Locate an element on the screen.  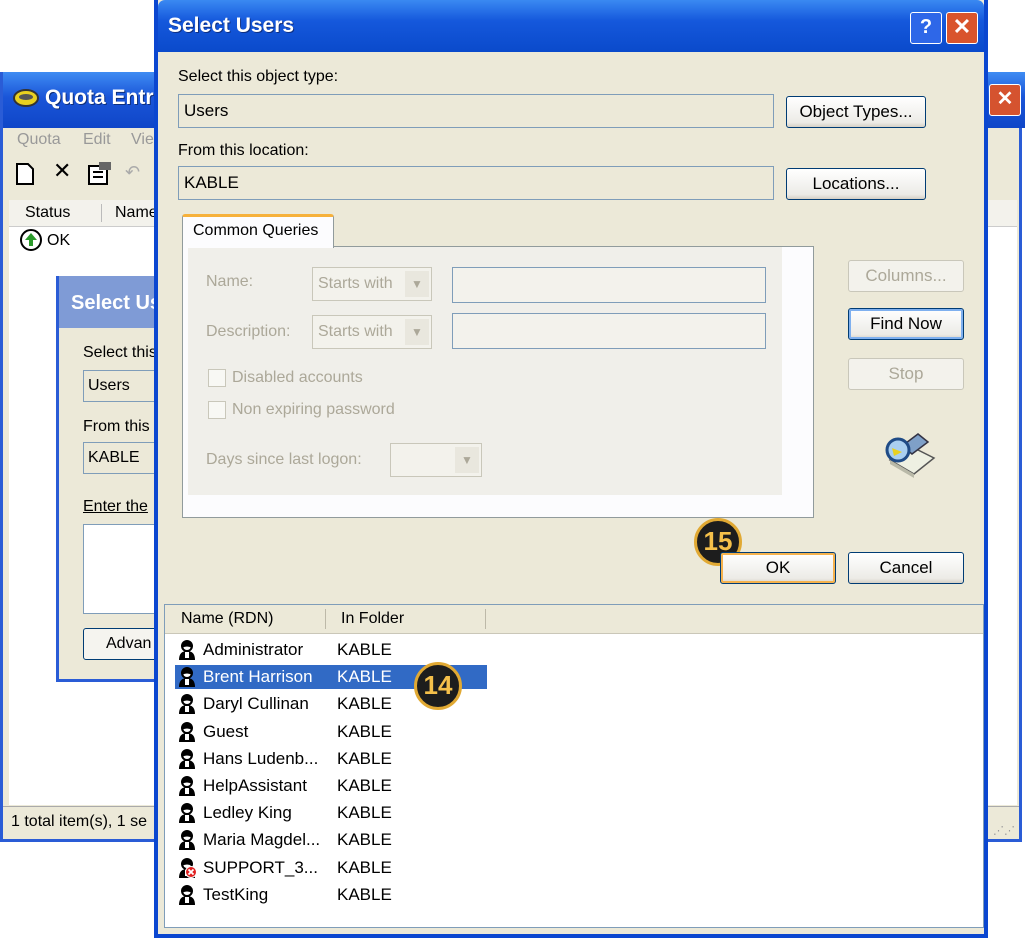
user-name: Daryl Cullinan is located at coordinates (256, 704).